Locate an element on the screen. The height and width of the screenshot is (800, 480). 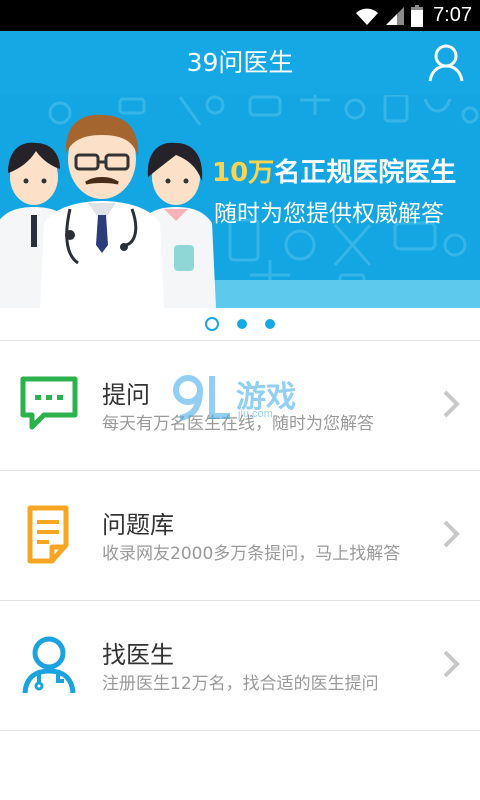
menu-item-desc: 收录网友2000多万条提问，马上找解答 is located at coordinates (251, 554).